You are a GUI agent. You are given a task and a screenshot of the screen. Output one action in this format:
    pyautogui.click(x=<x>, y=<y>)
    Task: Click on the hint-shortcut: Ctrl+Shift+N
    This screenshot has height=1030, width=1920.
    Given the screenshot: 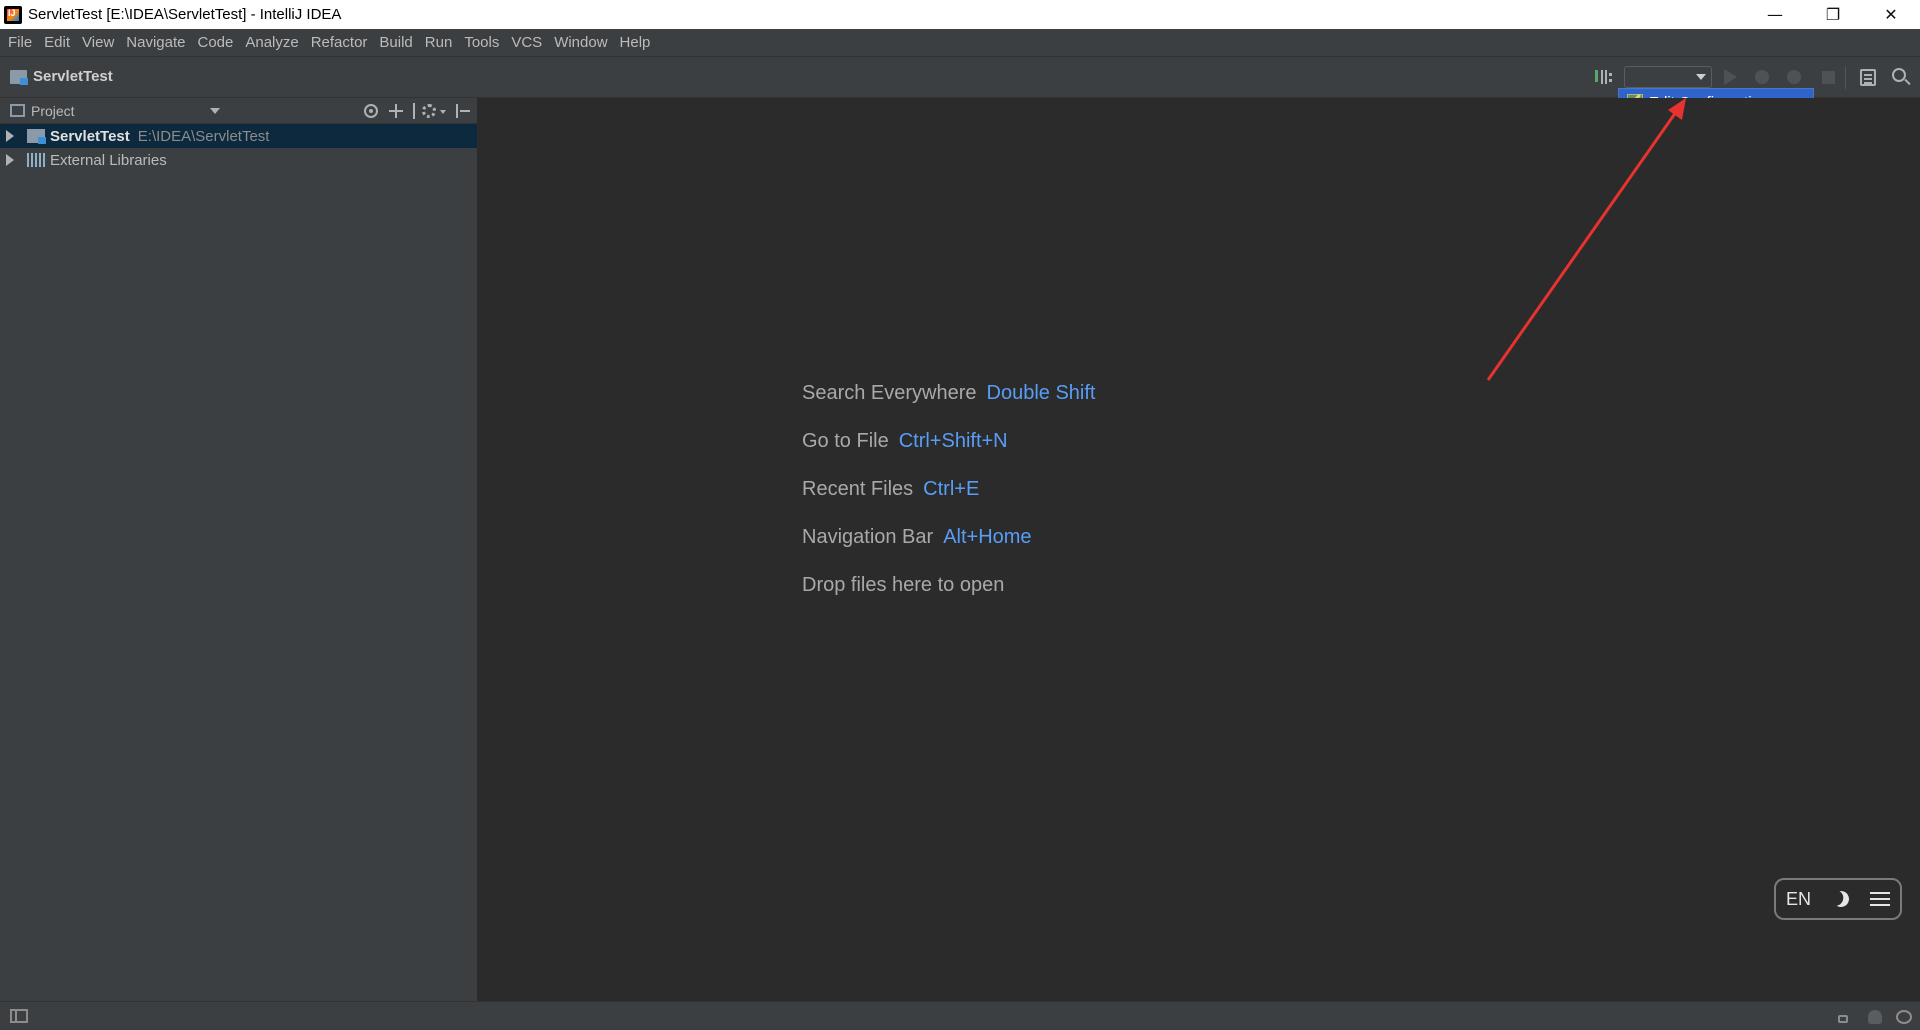 What is the action you would take?
    pyautogui.click(x=953, y=441)
    